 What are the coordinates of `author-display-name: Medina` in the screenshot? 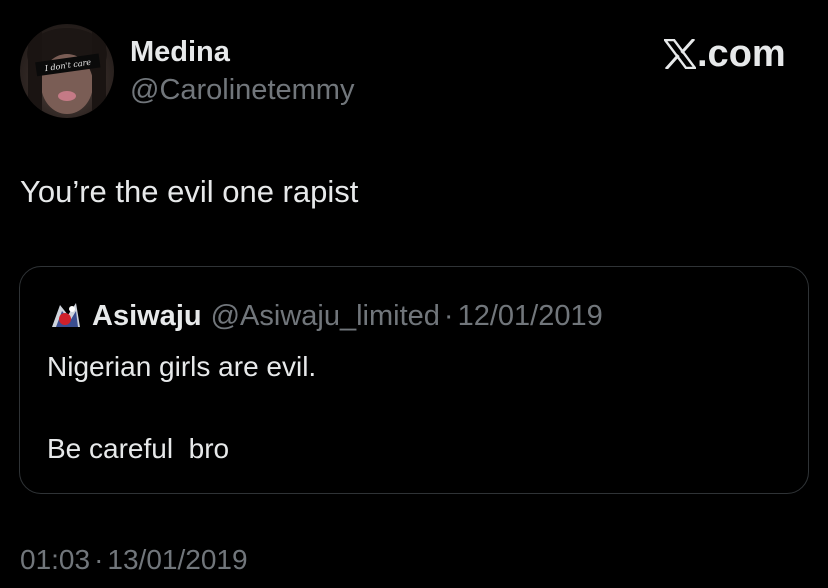 It's located at (180, 52).